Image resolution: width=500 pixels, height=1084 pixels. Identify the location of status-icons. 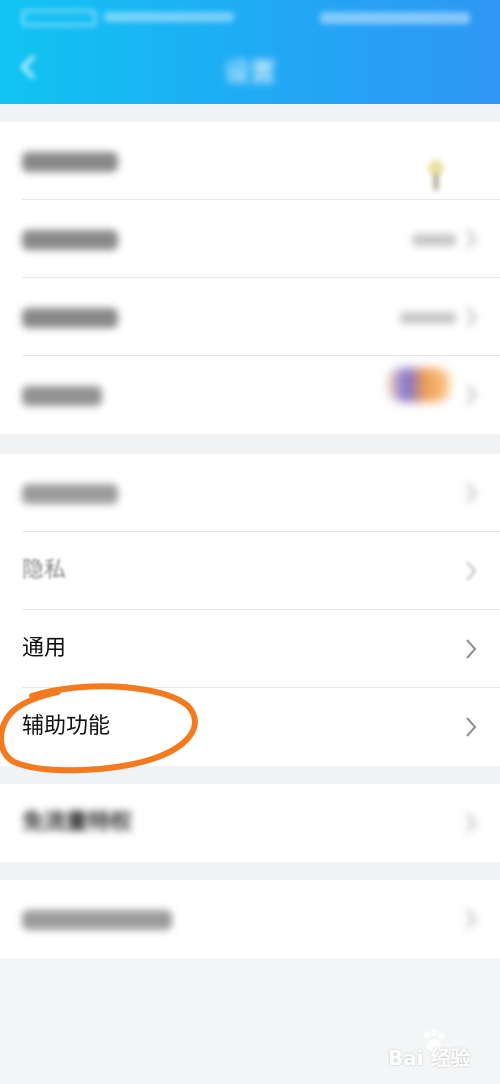
(395, 18).